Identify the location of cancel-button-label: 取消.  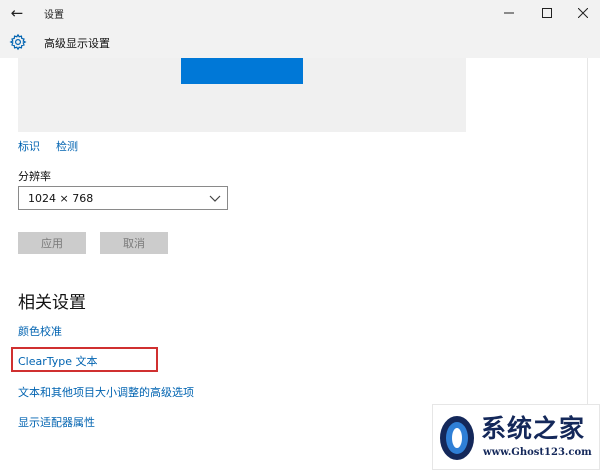
(134, 243).